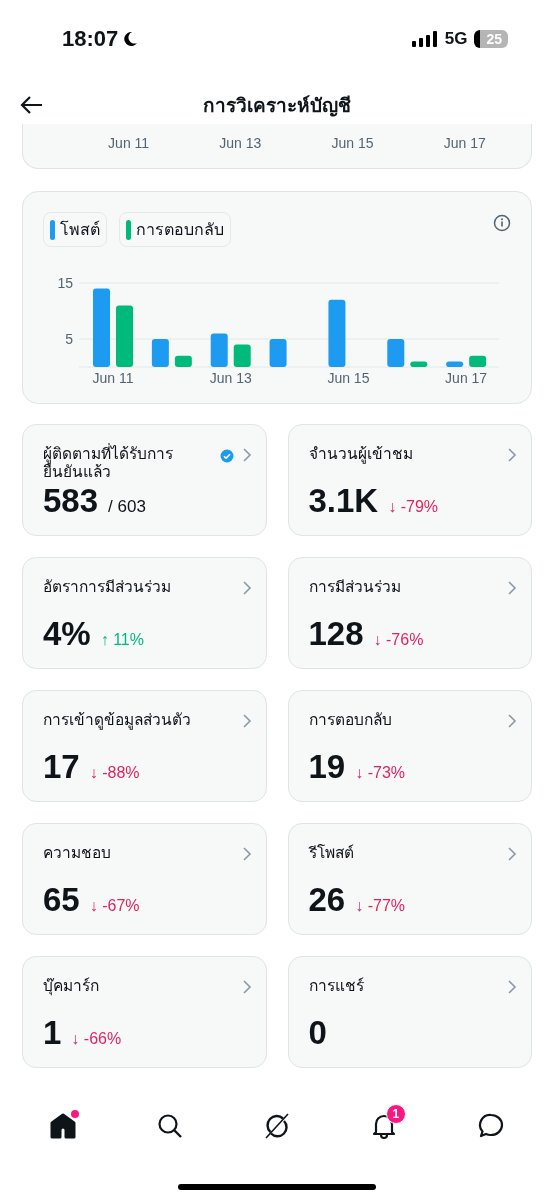  What do you see at coordinates (409, 1012) in the screenshot?
I see `metric-card: การแชร์ 0` at bounding box center [409, 1012].